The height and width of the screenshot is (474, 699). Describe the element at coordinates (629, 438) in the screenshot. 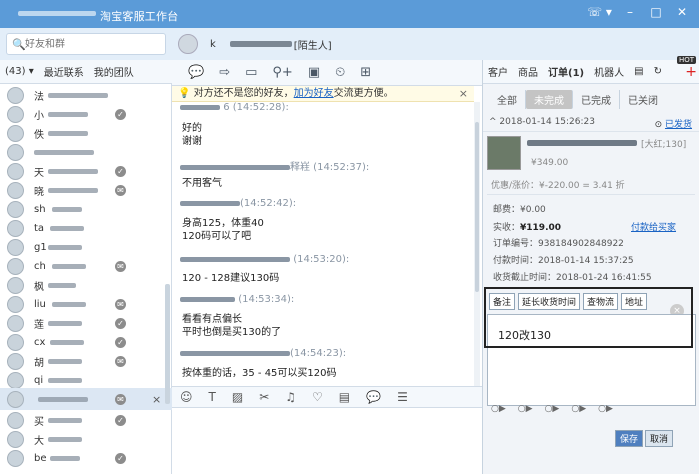

I see `save-button: 保存` at that location.